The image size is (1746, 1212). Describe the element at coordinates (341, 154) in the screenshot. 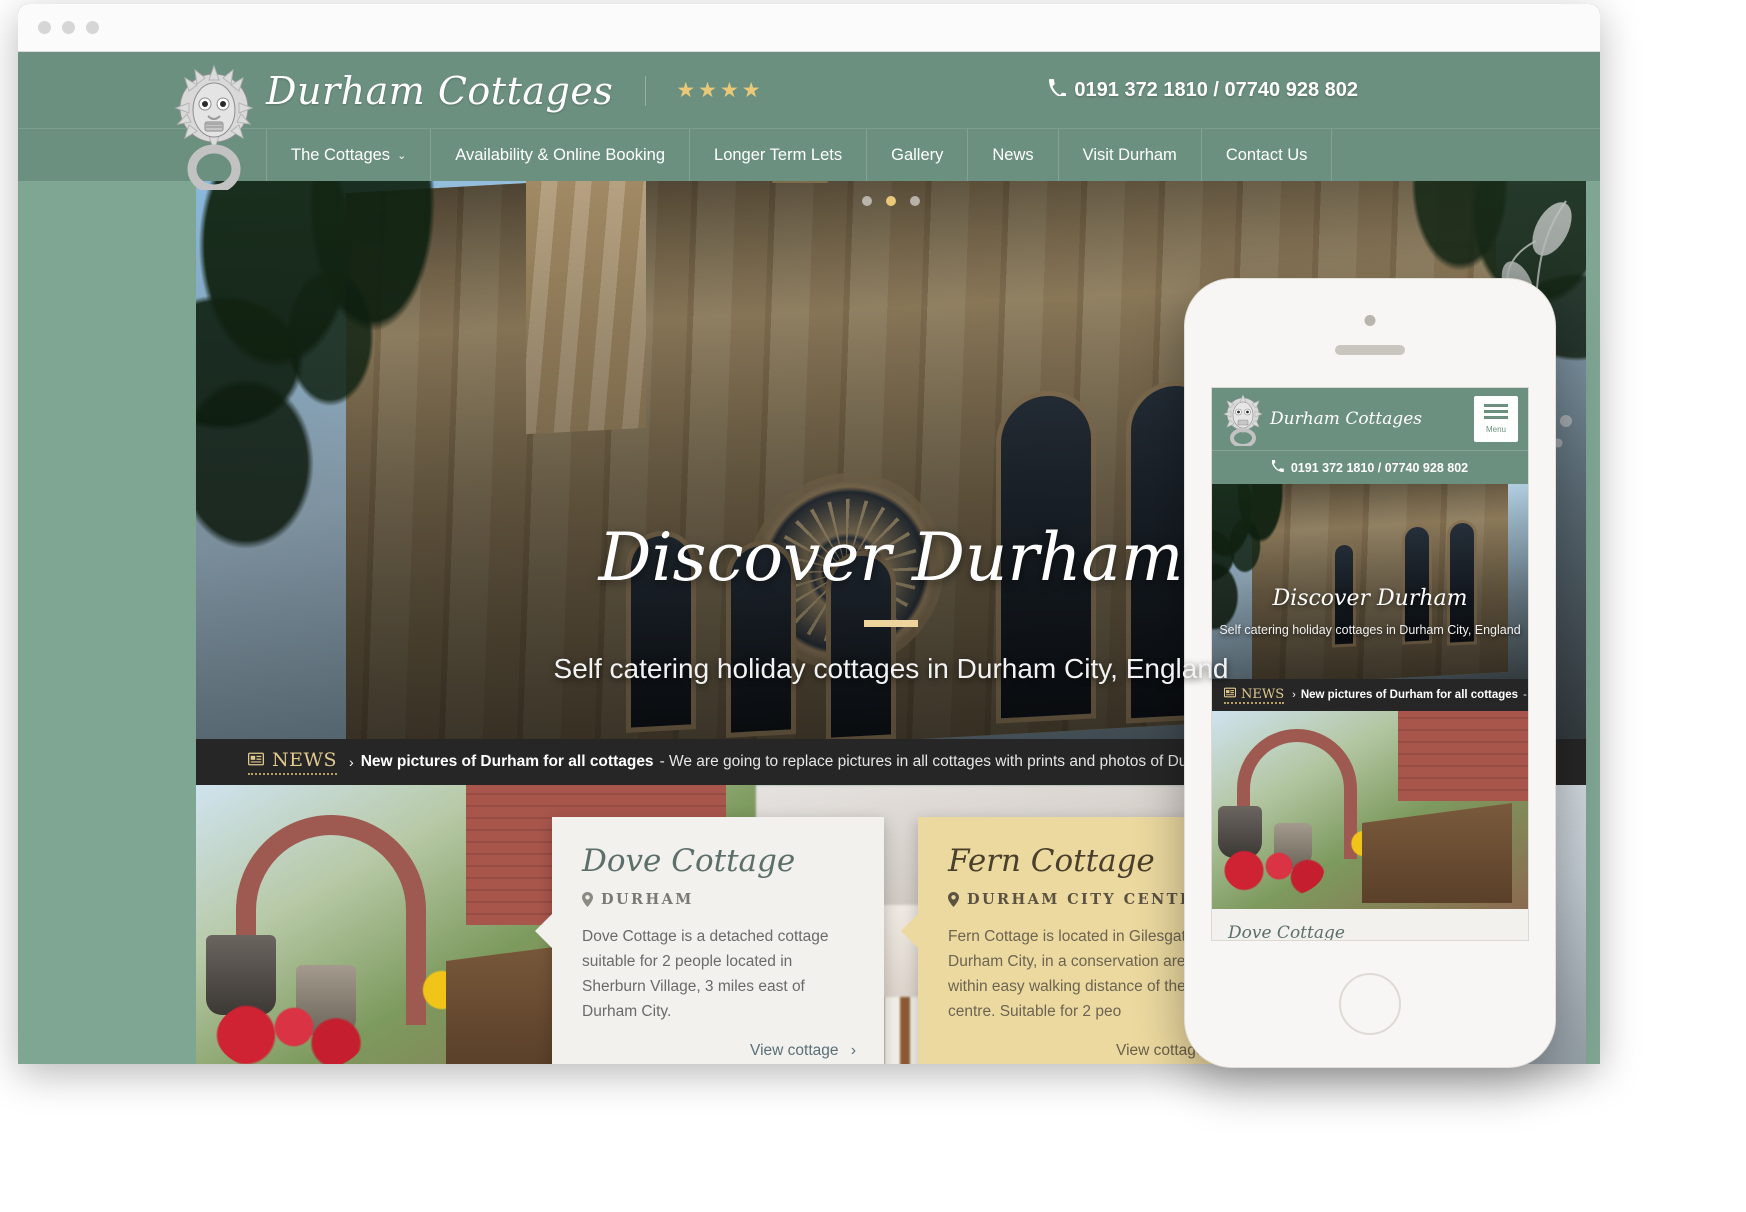

I see `nav-label: The Cottages` at that location.